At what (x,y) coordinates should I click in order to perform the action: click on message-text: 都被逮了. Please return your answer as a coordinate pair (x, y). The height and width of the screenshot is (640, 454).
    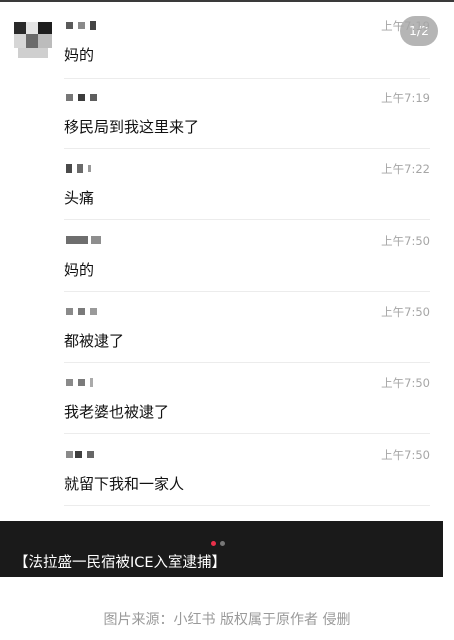
    Looking at the image, I should click on (94, 341).